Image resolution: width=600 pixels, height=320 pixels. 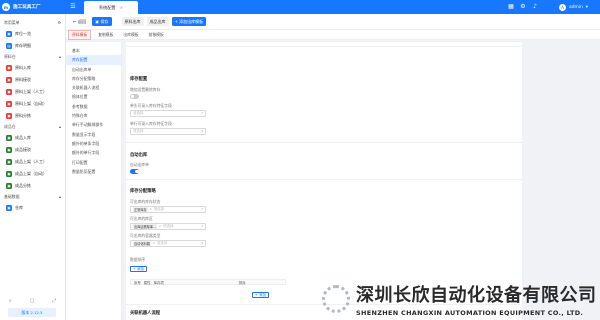 I want to click on select-field: 自动化料箱 × 请选择 ▾, so click(x=168, y=243).